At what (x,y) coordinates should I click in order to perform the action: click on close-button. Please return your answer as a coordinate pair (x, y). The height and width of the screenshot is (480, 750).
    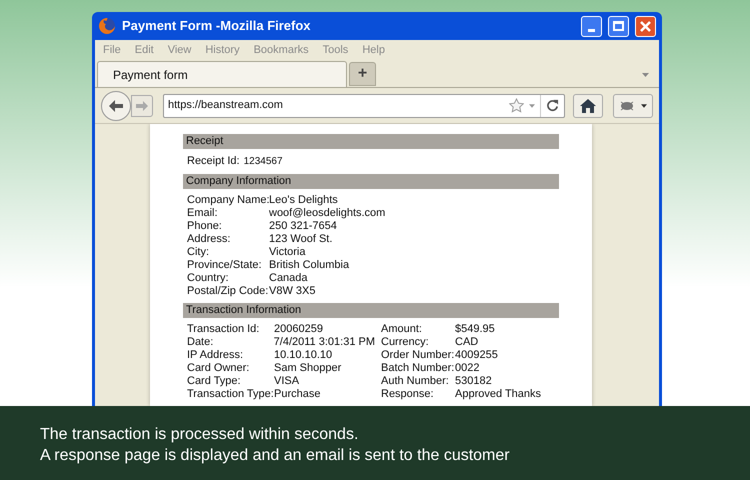
    Looking at the image, I should click on (645, 26).